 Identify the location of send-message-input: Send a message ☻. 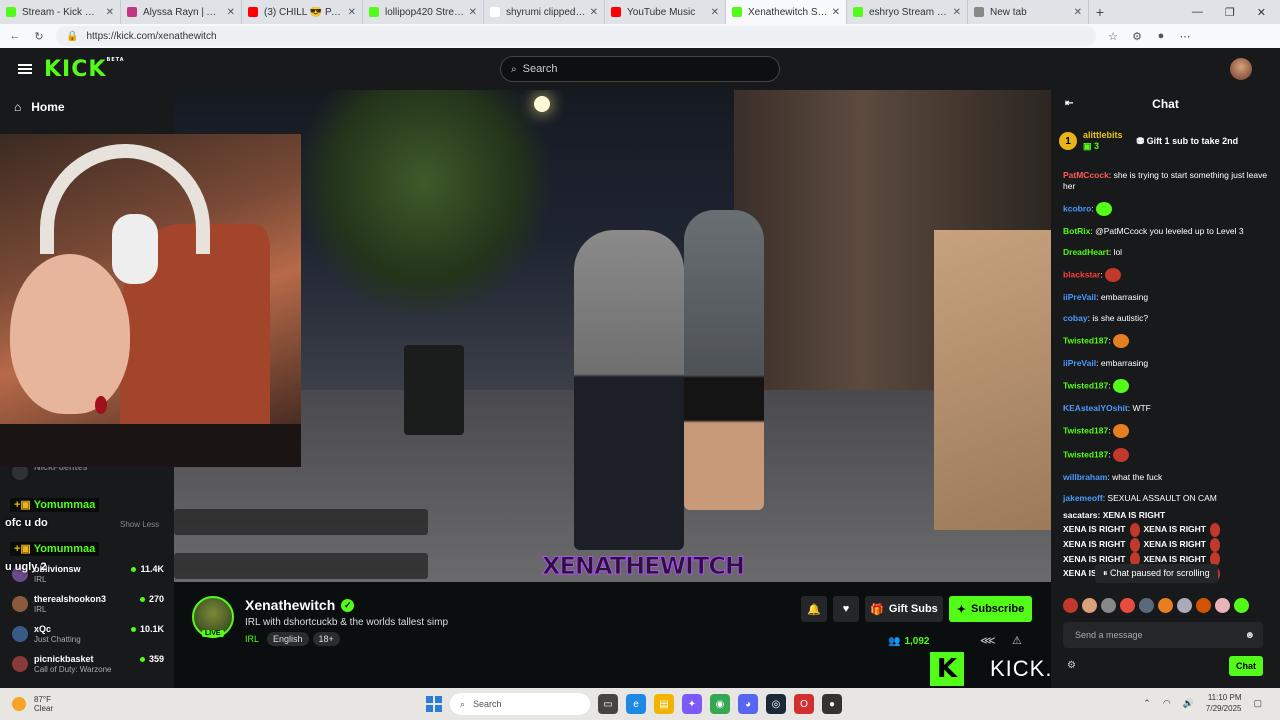
(1163, 635).